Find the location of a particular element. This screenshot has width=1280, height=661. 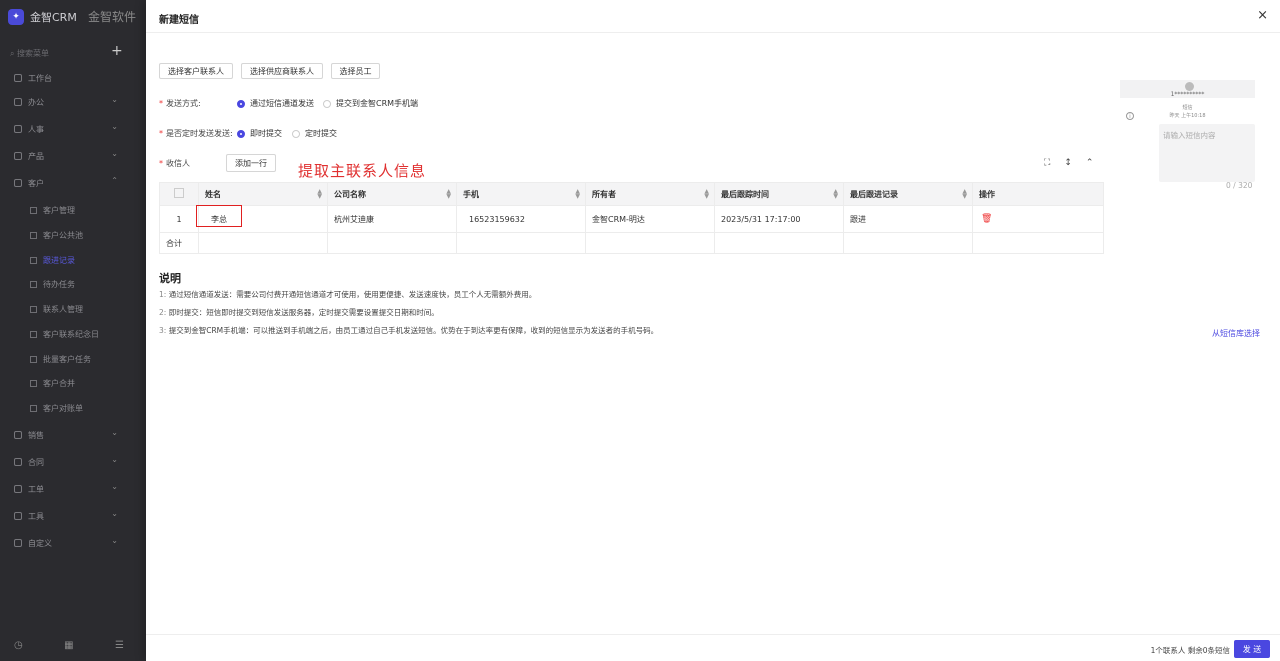

sidebar-sub-customer-mgmt: 客户管理 is located at coordinates (52, 210).